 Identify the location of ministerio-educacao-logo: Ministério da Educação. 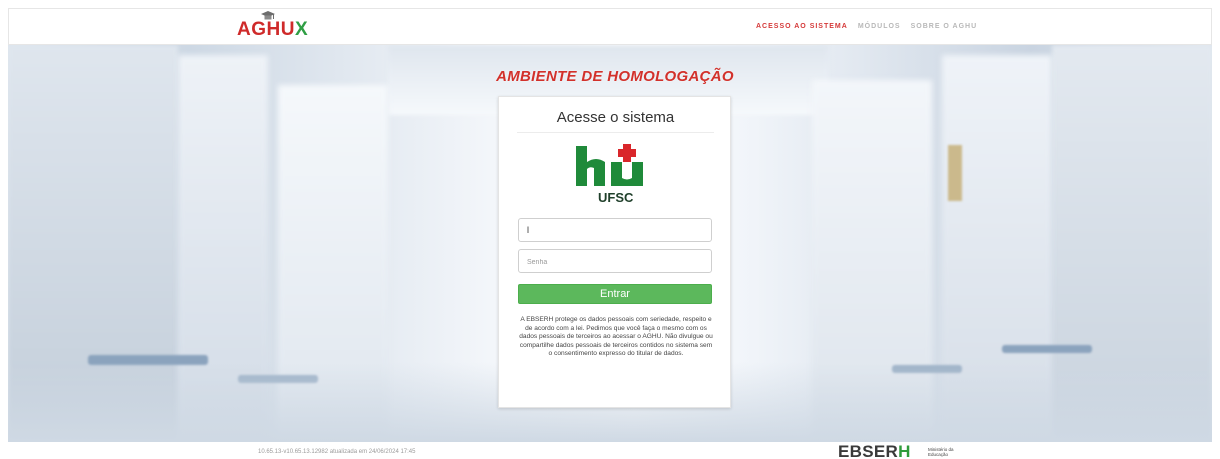
(941, 452).